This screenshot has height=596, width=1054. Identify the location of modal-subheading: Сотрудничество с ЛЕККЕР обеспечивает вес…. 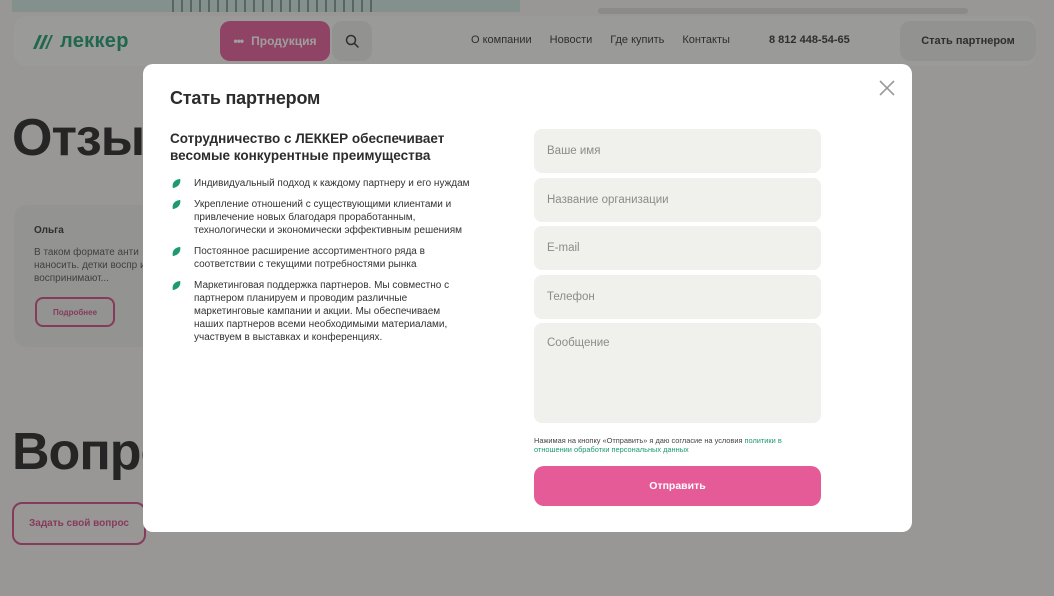
(307, 147).